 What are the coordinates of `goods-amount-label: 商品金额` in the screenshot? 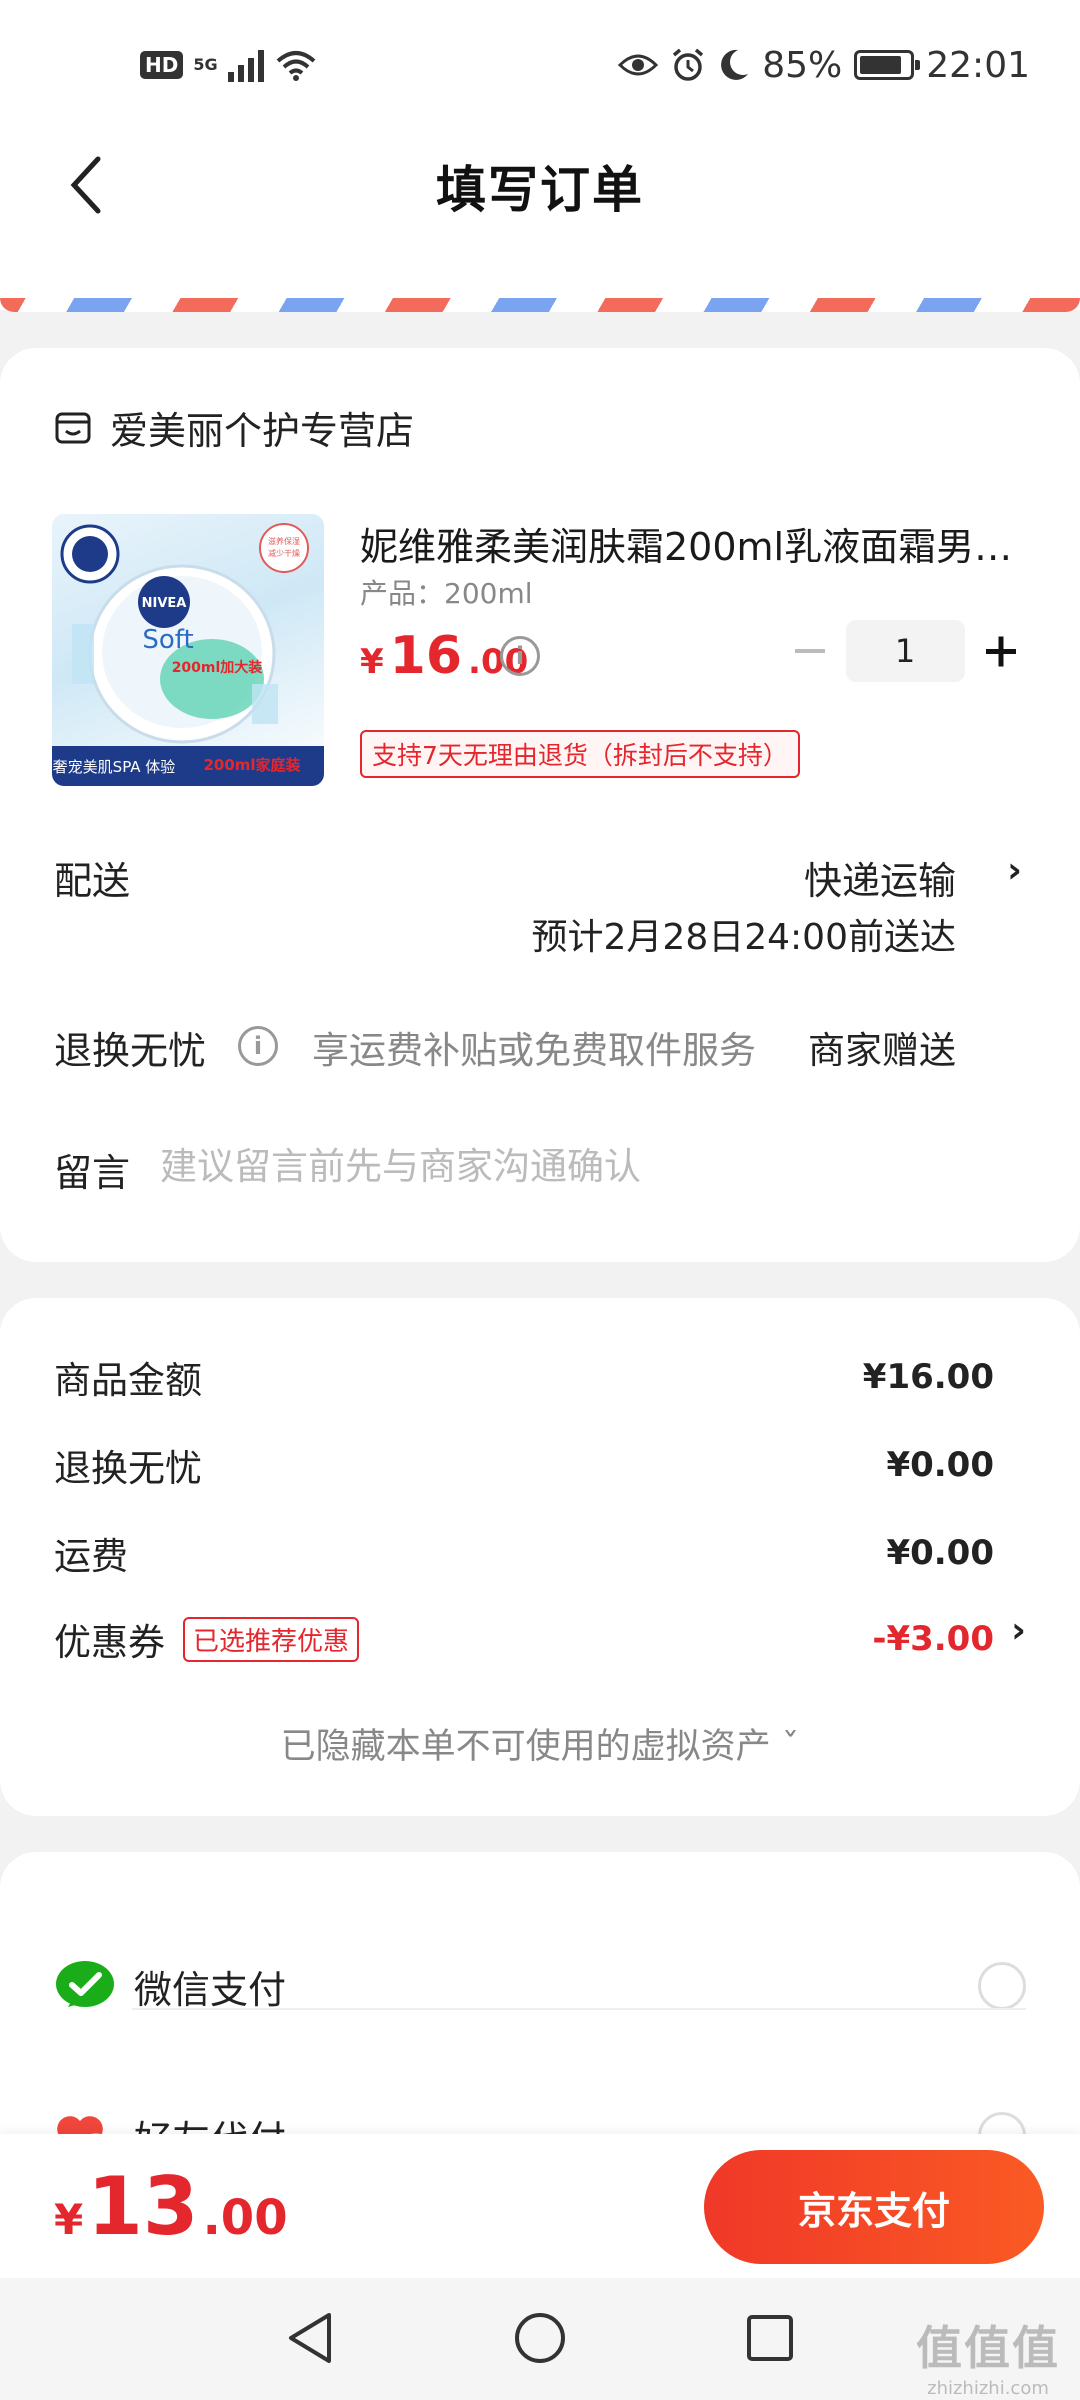 It's located at (128, 1380).